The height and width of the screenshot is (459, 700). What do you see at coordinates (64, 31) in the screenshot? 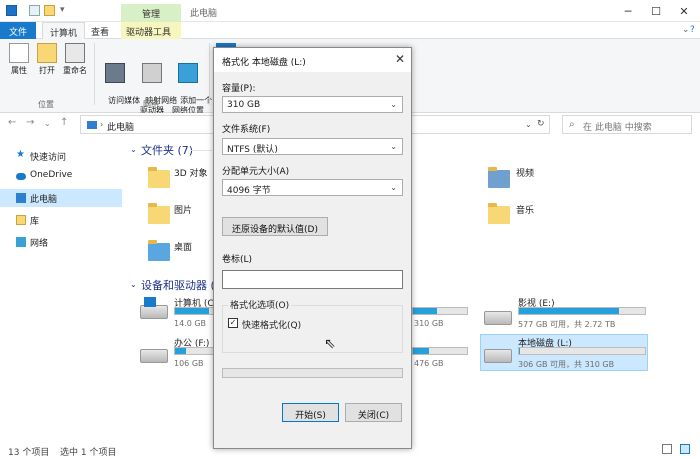
I see `tab-computer: 计算机` at bounding box center [64, 31].